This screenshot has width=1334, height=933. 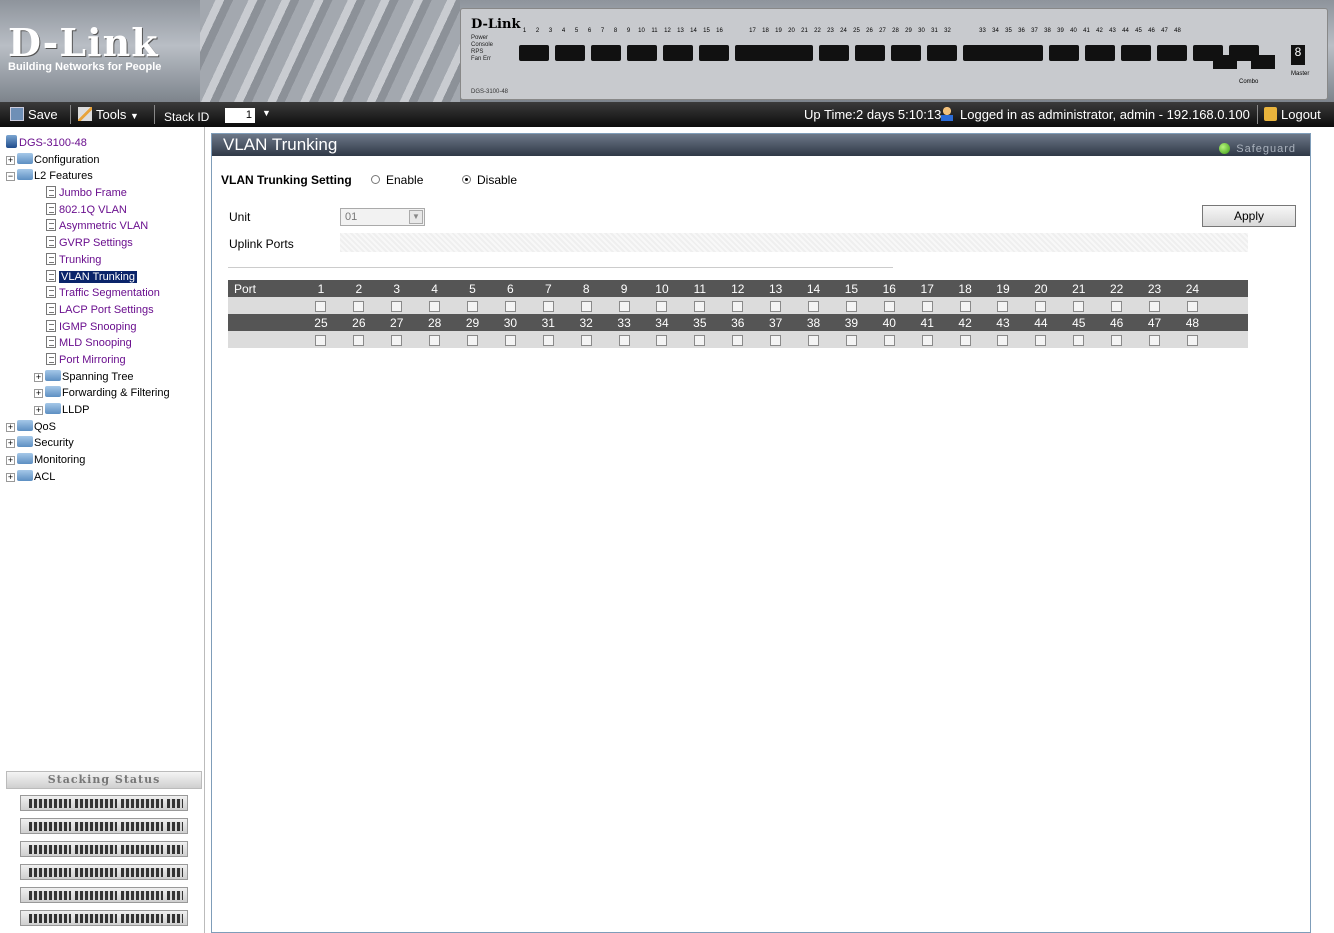 I want to click on port-29-checkbox, so click(x=472, y=340).